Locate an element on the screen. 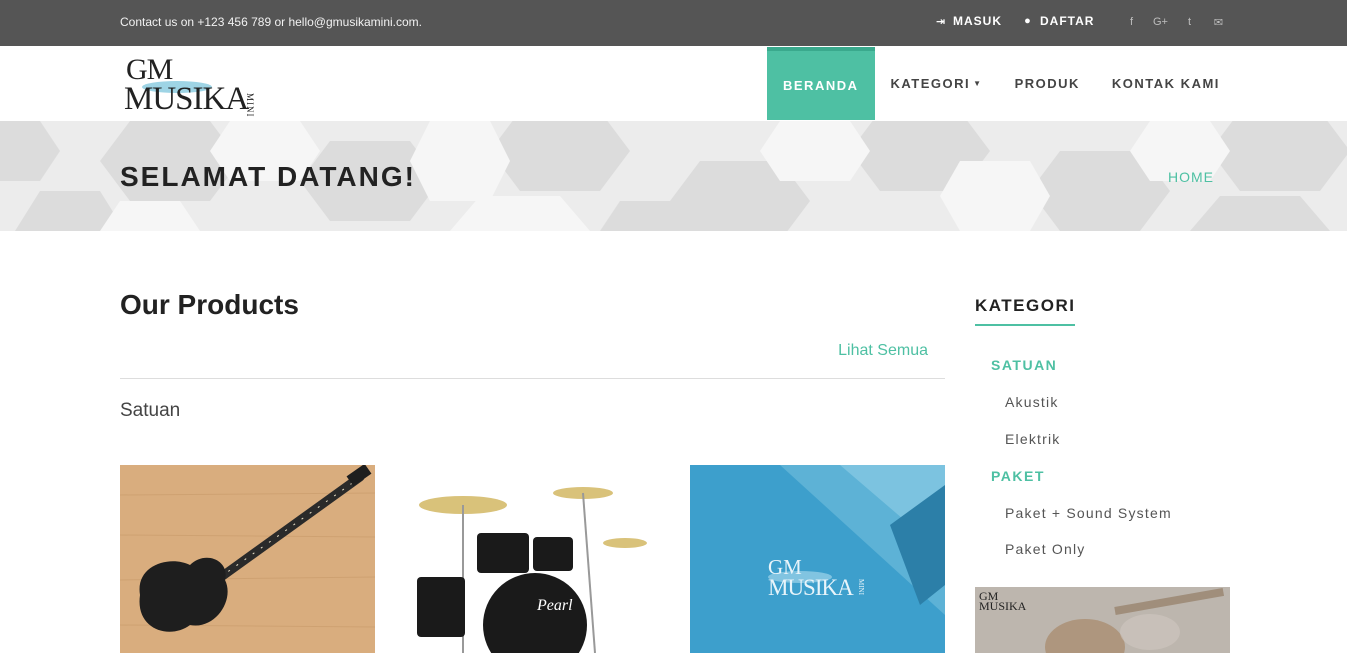  breadcrumb-home: HOME is located at coordinates (1191, 177).